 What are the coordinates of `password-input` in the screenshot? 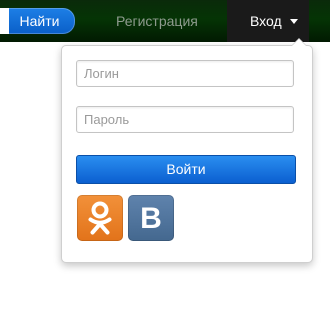 It's located at (185, 119).